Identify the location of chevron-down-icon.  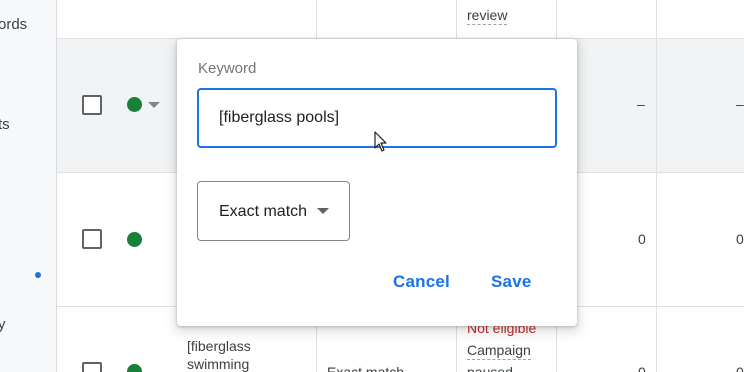
(323, 211).